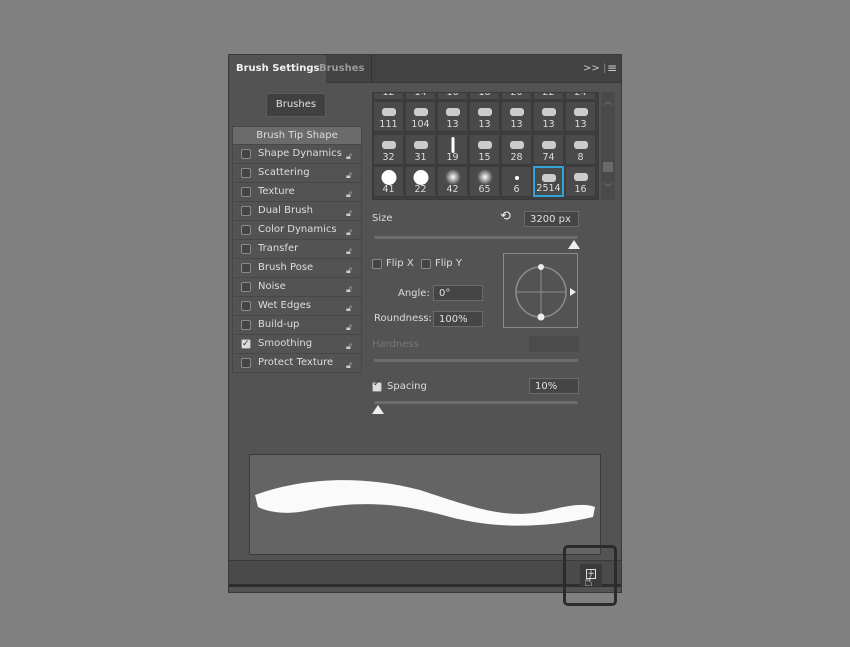 The width and height of the screenshot is (850, 647). Describe the element at coordinates (458, 293) in the screenshot. I see `angle-input: 0°` at that location.